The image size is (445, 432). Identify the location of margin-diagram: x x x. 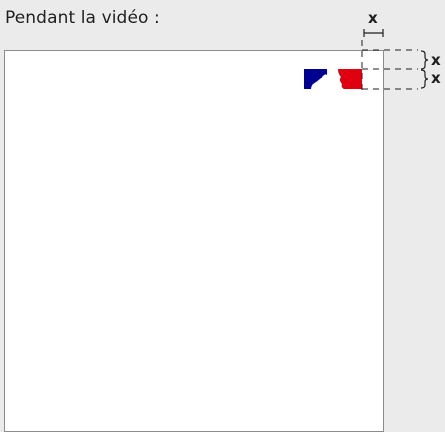
(372, 50).